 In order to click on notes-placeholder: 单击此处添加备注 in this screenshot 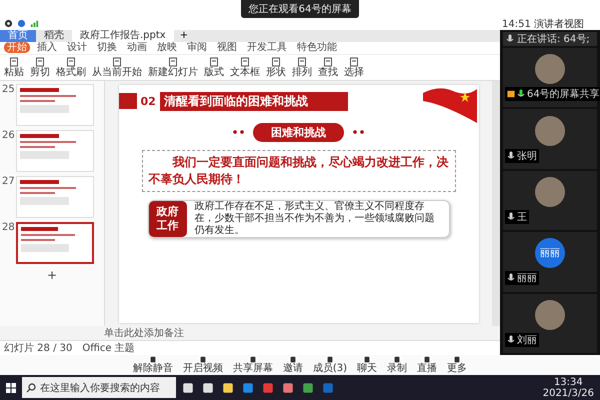, I will do `click(144, 333)`.